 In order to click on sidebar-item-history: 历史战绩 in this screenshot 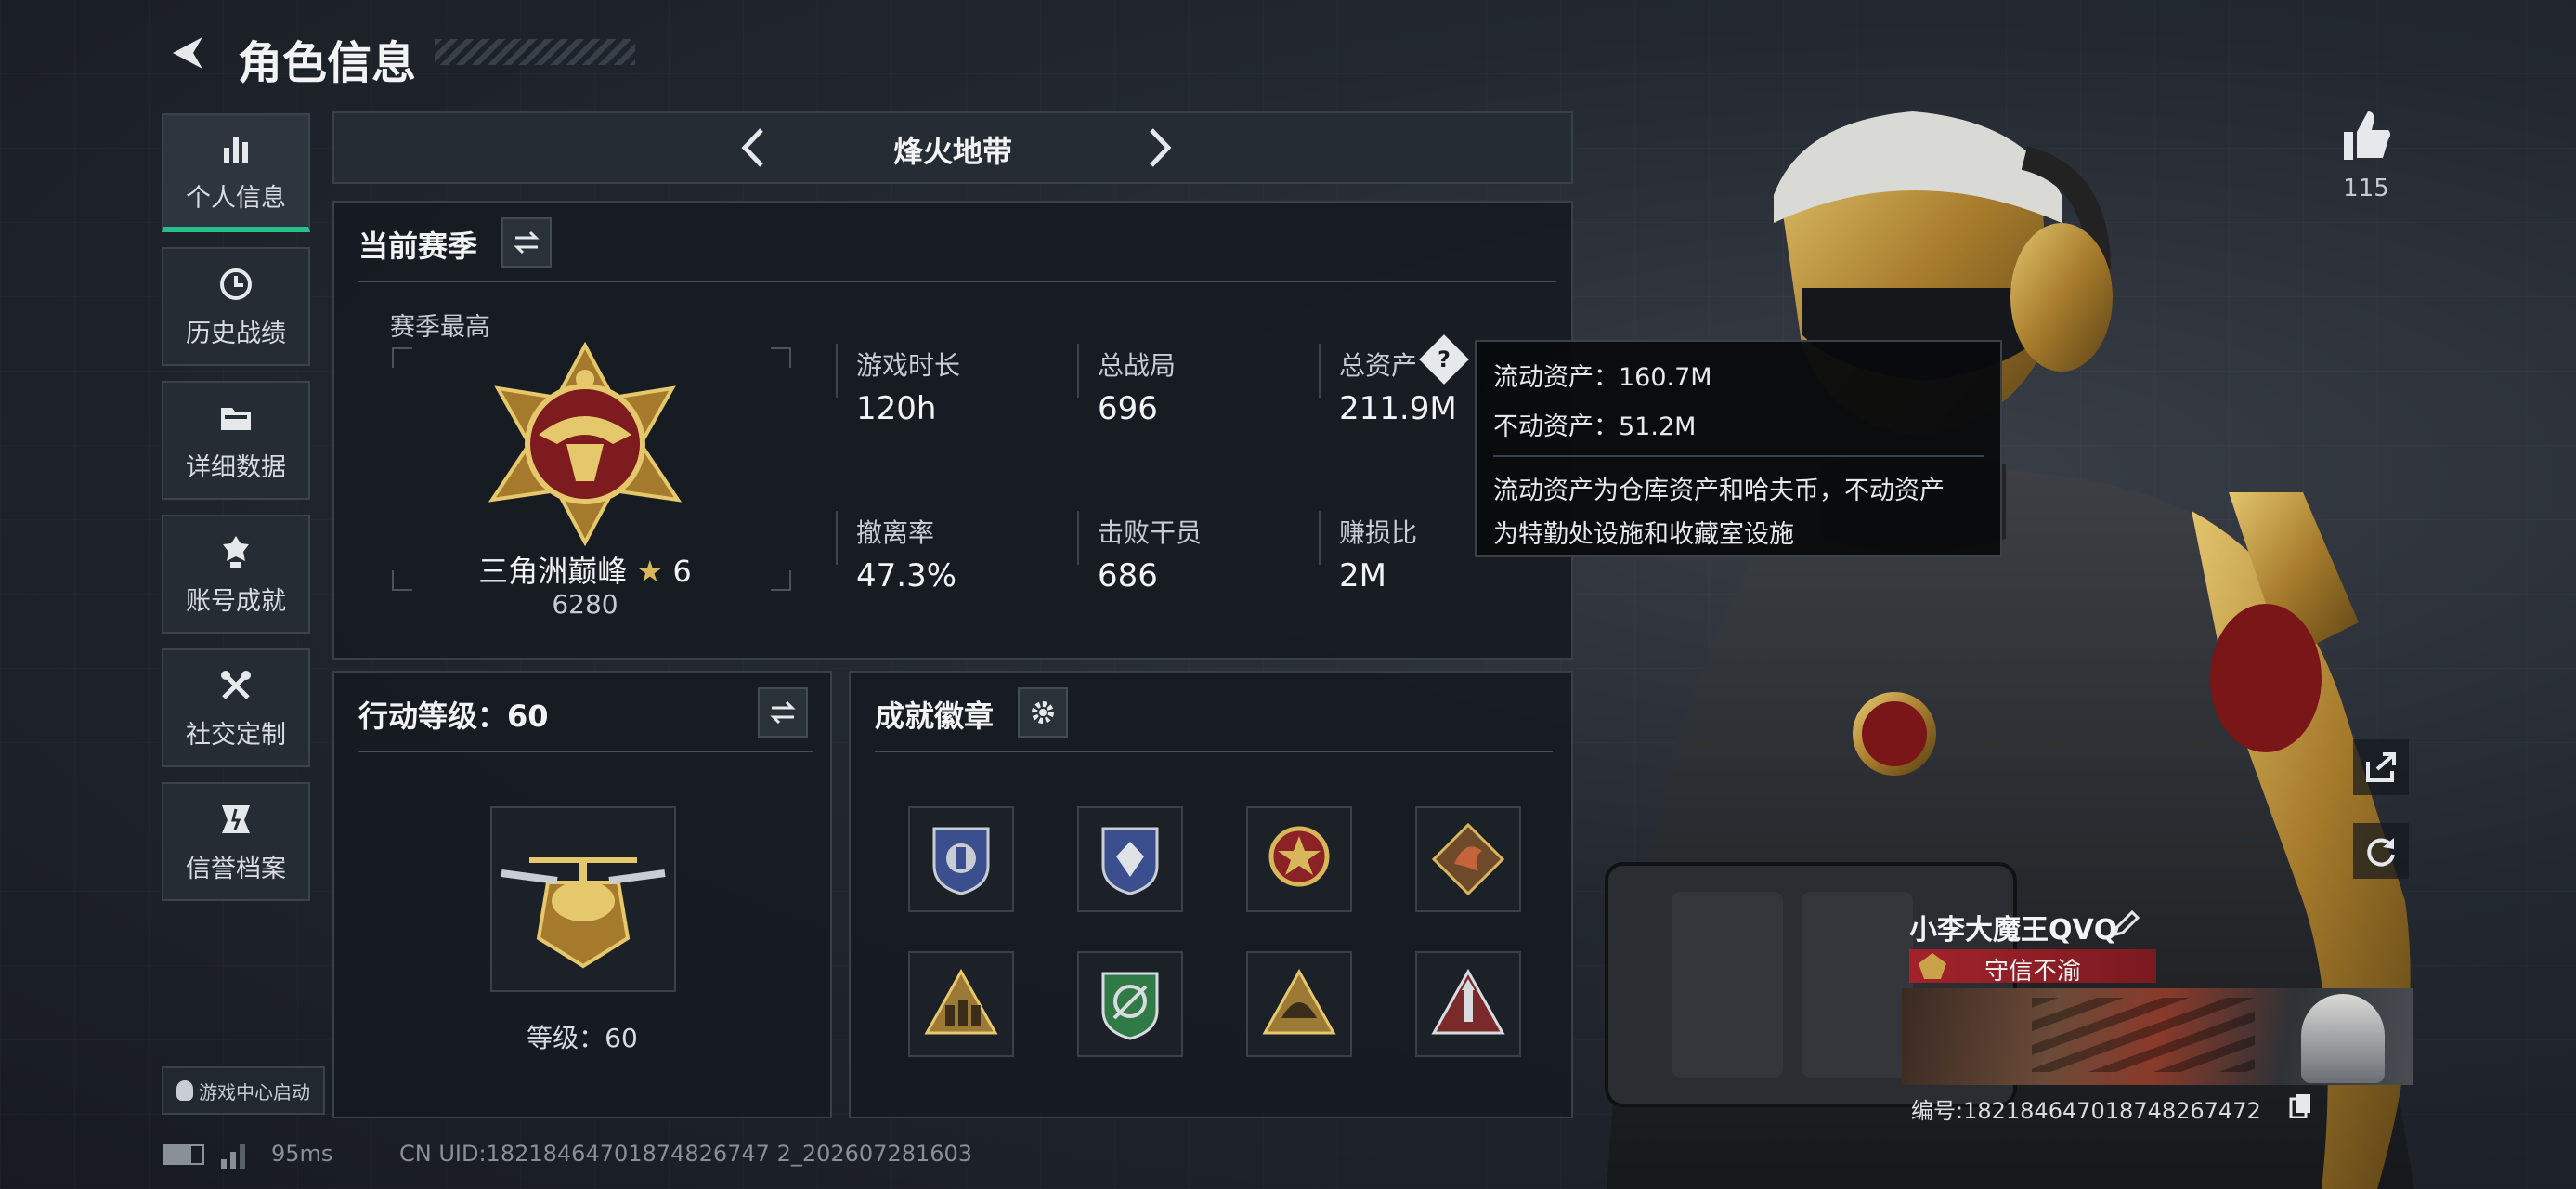, I will do `click(236, 307)`.